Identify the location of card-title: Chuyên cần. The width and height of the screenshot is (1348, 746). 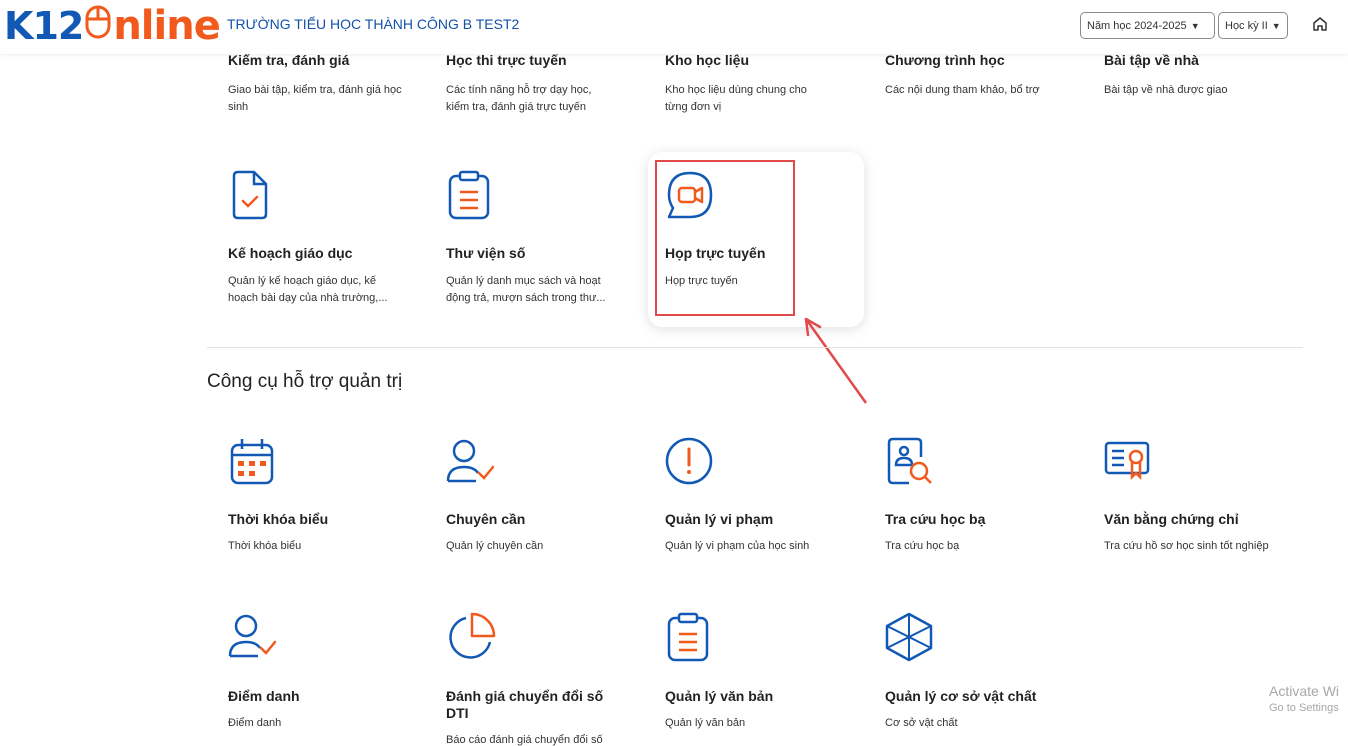
(486, 519).